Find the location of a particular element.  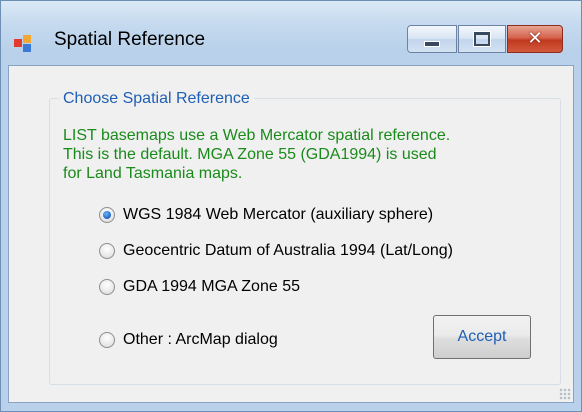

maximize-icon is located at coordinates (482, 39).